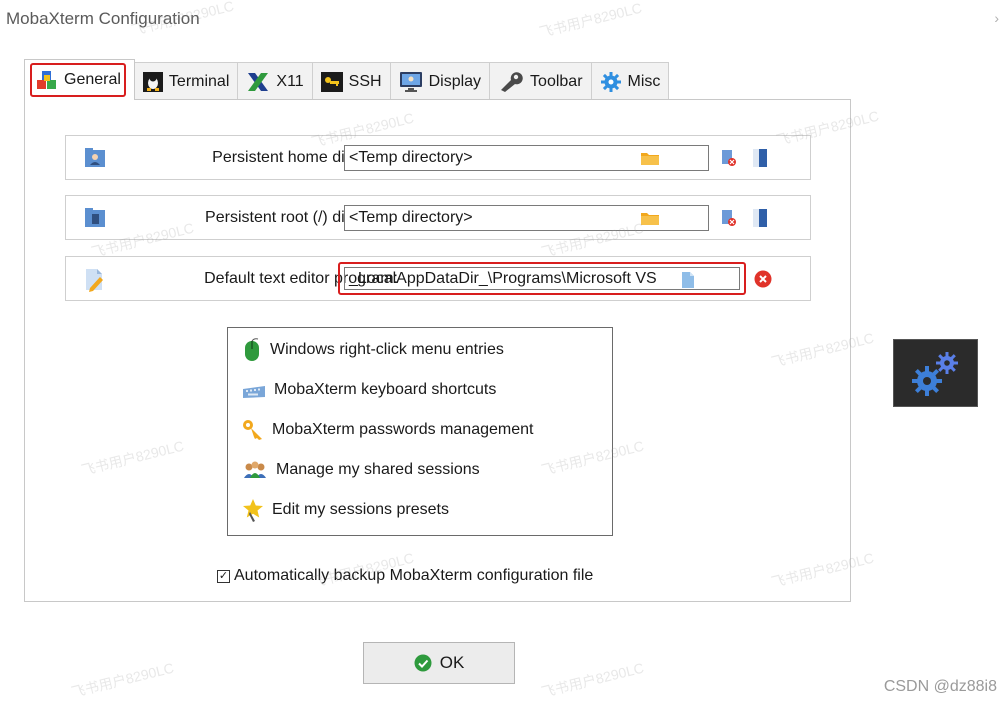 The image size is (1001, 704). I want to click on tab-toolbar-label: Toolbar, so click(556, 81).